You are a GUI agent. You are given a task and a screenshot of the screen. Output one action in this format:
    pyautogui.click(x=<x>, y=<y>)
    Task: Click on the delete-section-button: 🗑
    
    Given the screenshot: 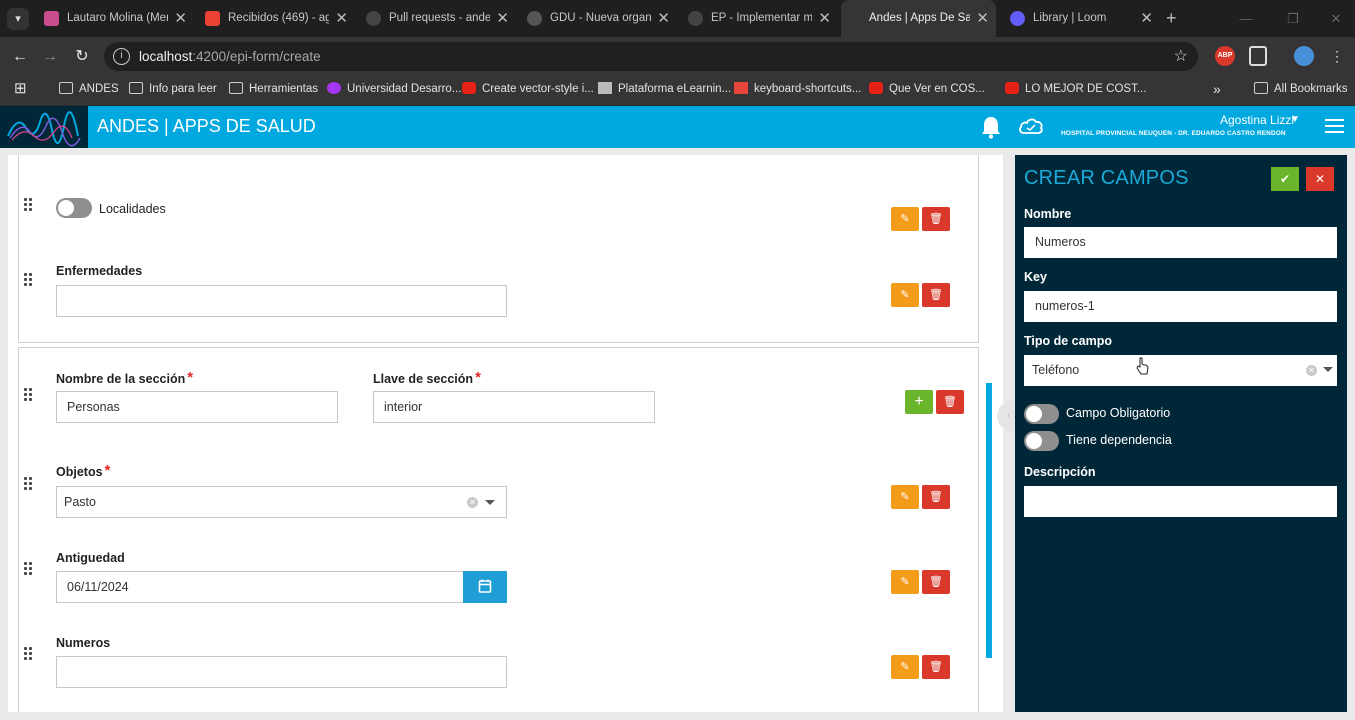 What is the action you would take?
    pyautogui.click(x=950, y=402)
    